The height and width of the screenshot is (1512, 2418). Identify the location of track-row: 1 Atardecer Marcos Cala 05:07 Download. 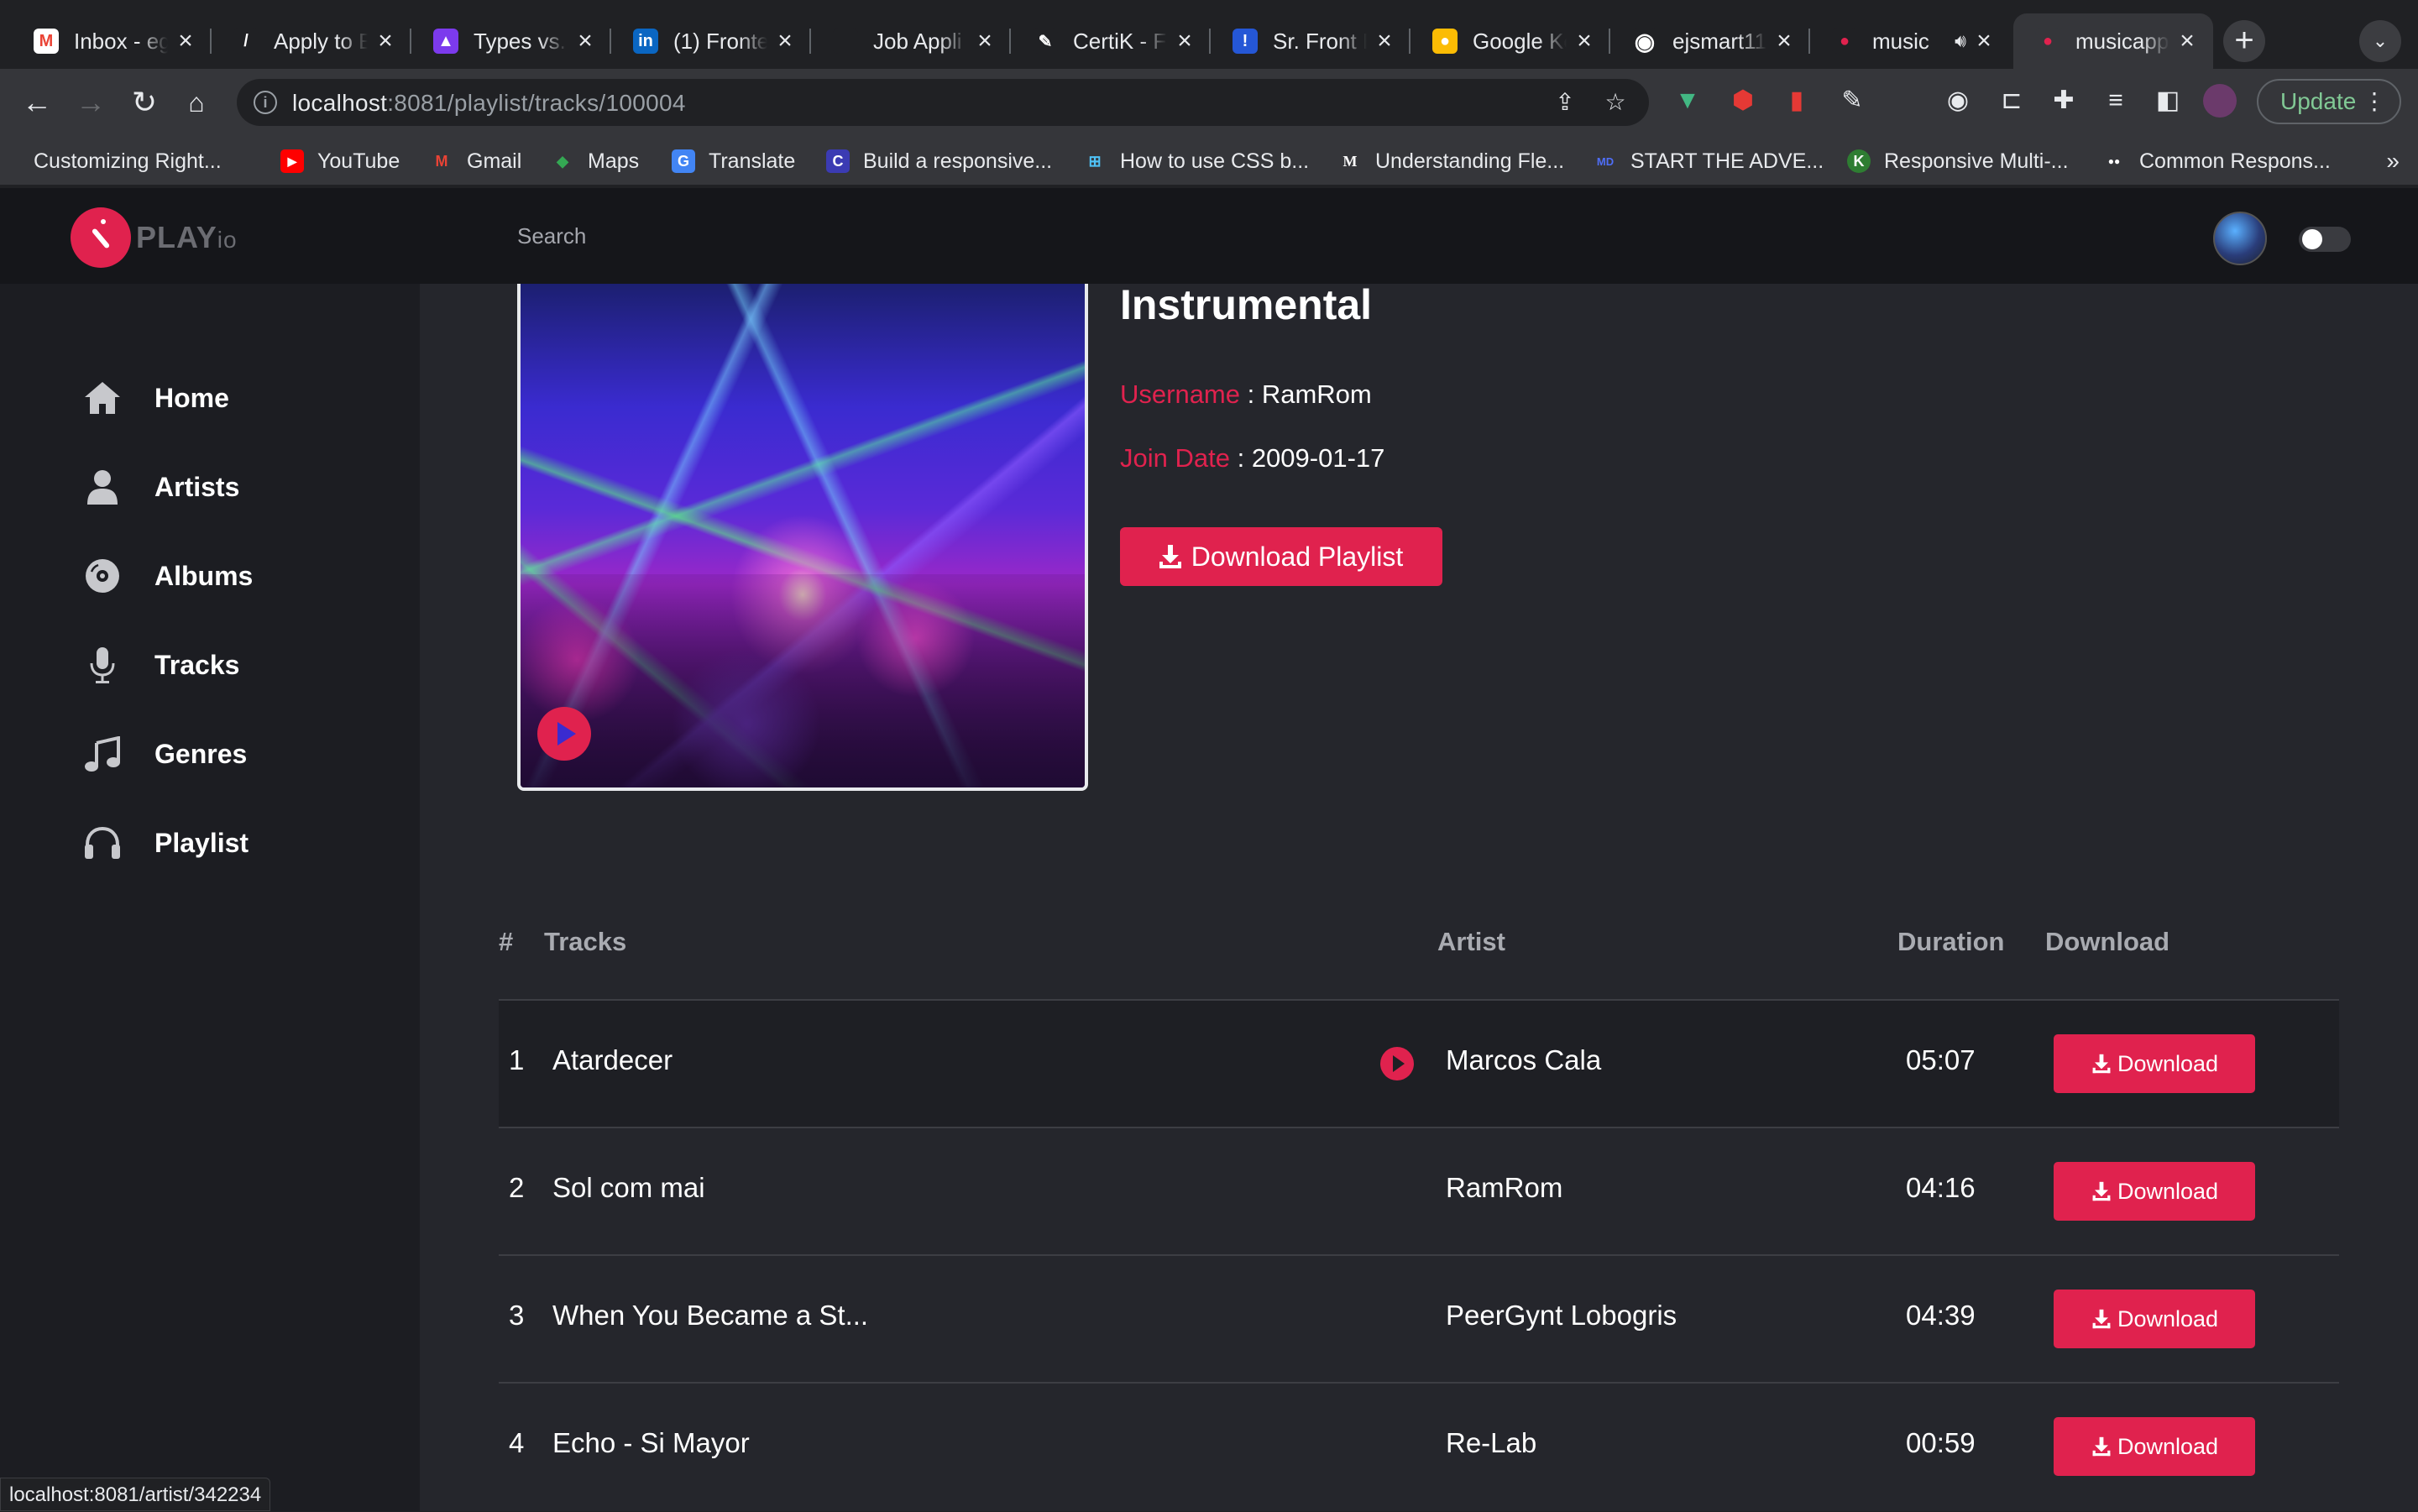
(1419, 1064).